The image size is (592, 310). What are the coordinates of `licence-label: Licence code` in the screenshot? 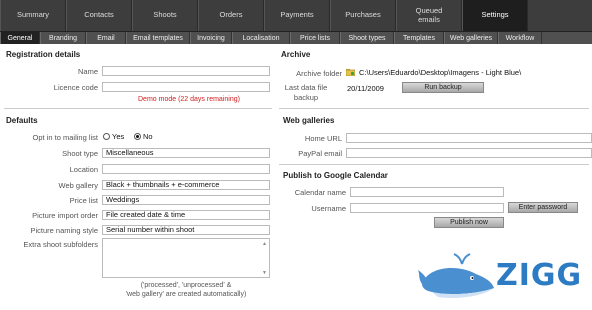 It's located at (75, 87).